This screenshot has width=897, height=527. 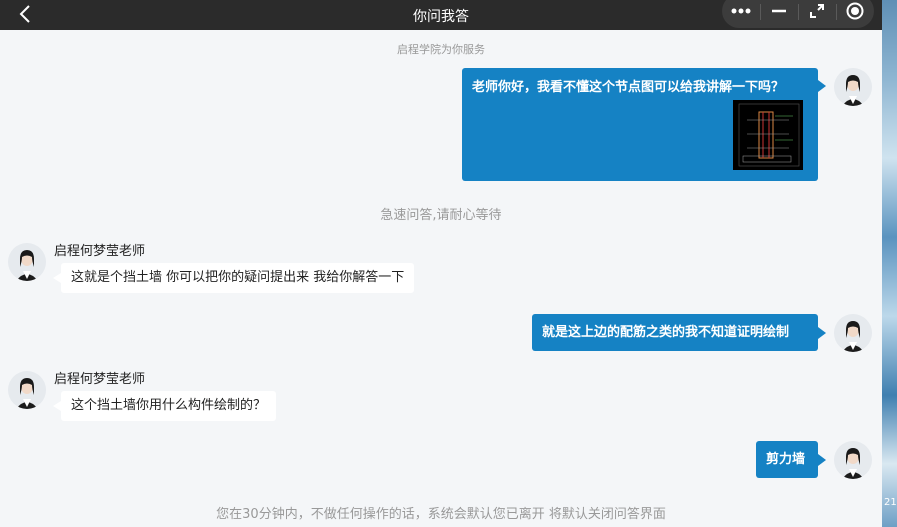 What do you see at coordinates (889, 263) in the screenshot?
I see `desktop-background-strip` at bounding box center [889, 263].